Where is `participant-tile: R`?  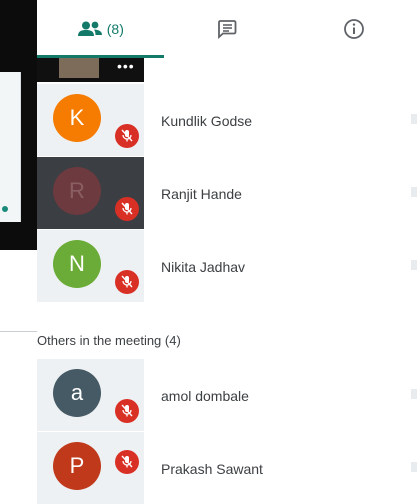 participant-tile: R is located at coordinates (90, 193).